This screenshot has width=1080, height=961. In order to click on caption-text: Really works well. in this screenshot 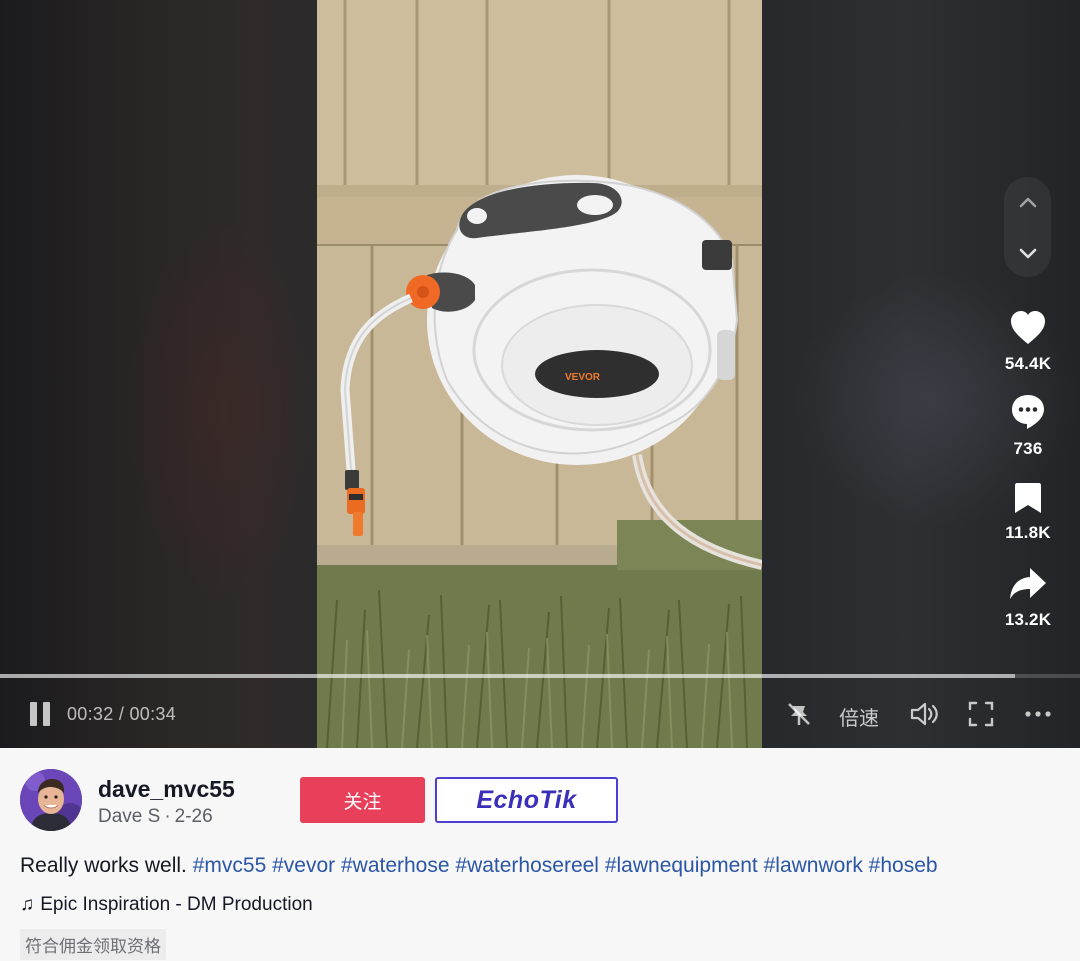, I will do `click(103, 865)`.